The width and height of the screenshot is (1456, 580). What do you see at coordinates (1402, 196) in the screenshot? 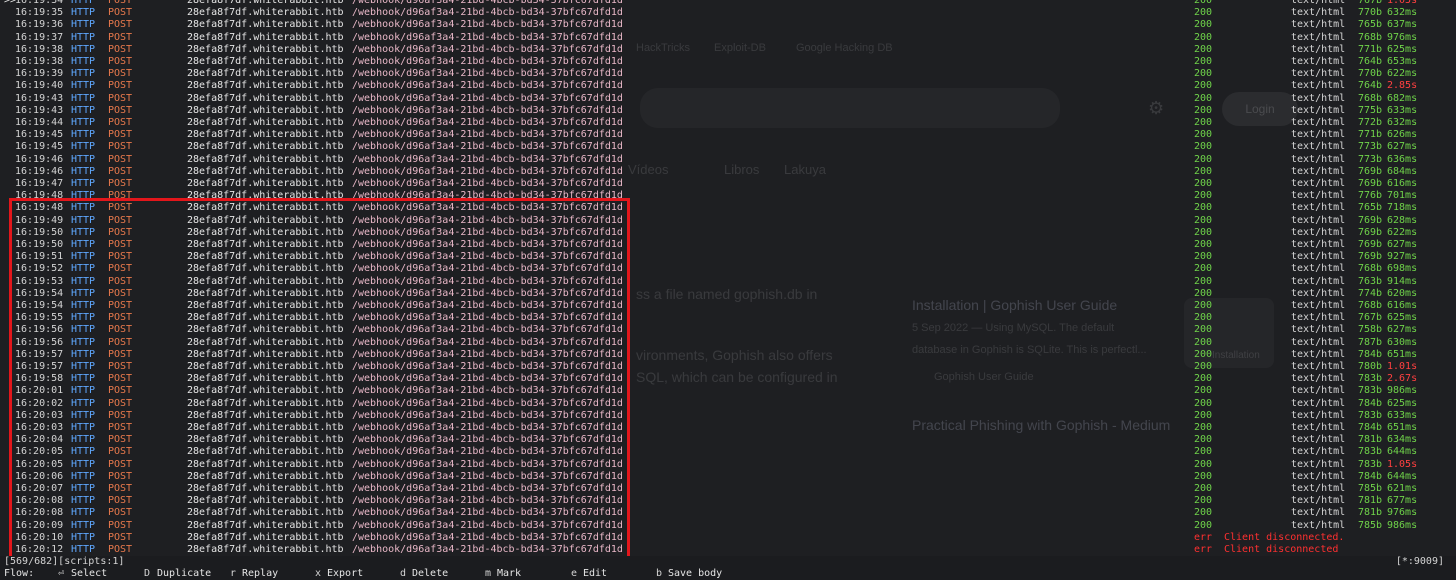
I see `flow-duration: 701ms` at bounding box center [1402, 196].